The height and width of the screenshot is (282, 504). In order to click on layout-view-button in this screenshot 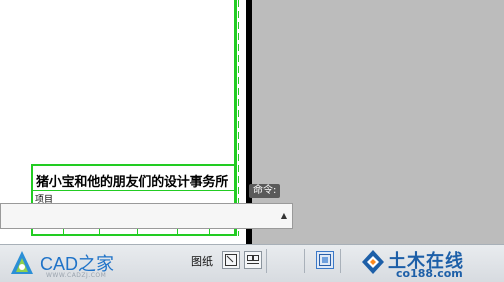, I will do `click(231, 260)`.